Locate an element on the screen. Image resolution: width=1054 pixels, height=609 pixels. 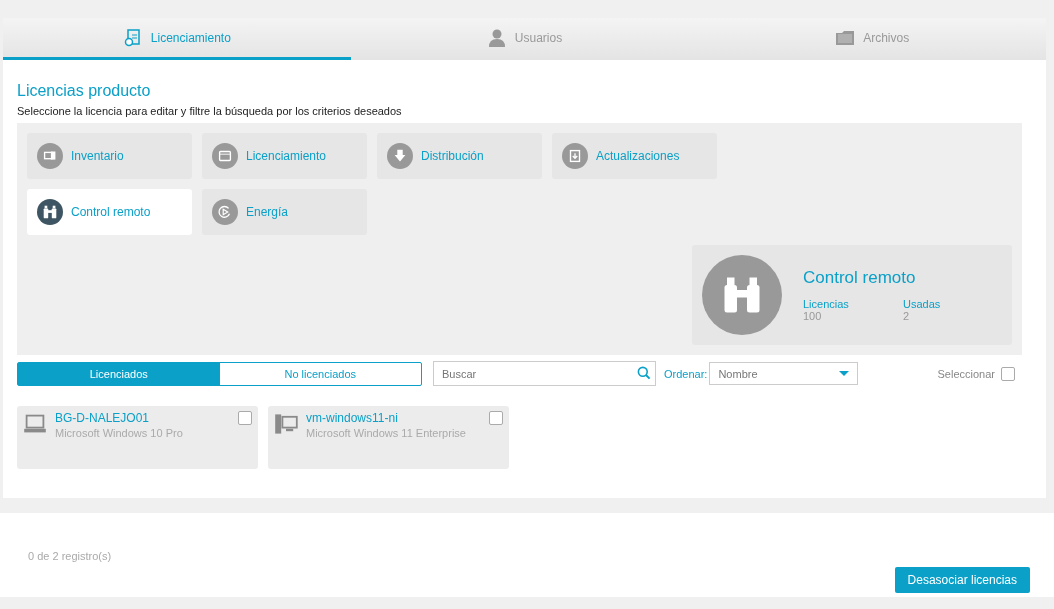
device-card: vm-windows11-ni Microsoft Windows 11 Enterprise is located at coordinates (388, 437).